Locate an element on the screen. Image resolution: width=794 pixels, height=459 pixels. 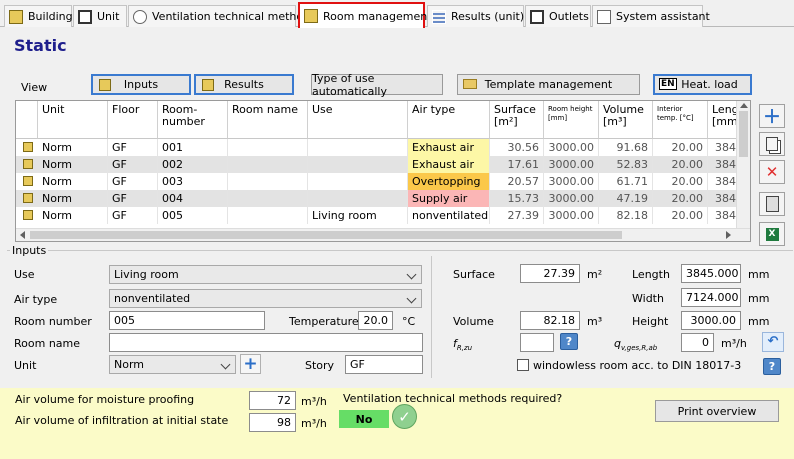
height-unit: mm is located at coordinates (759, 321).